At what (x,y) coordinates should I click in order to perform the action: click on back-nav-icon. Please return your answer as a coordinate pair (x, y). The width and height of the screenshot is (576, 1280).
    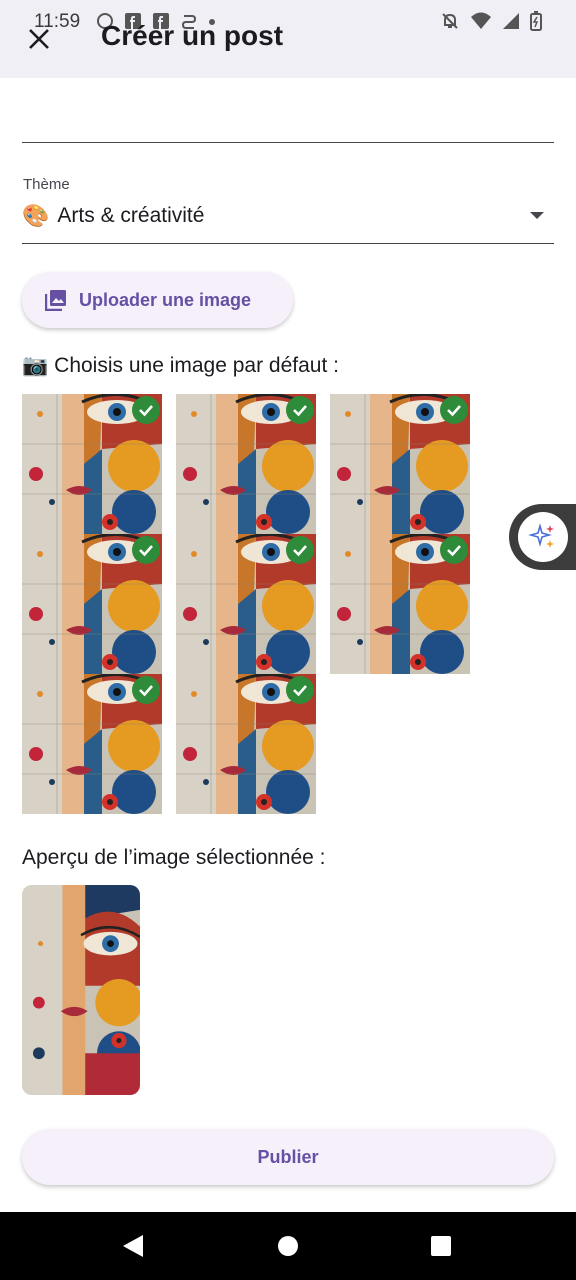
    Looking at the image, I should click on (133, 1246).